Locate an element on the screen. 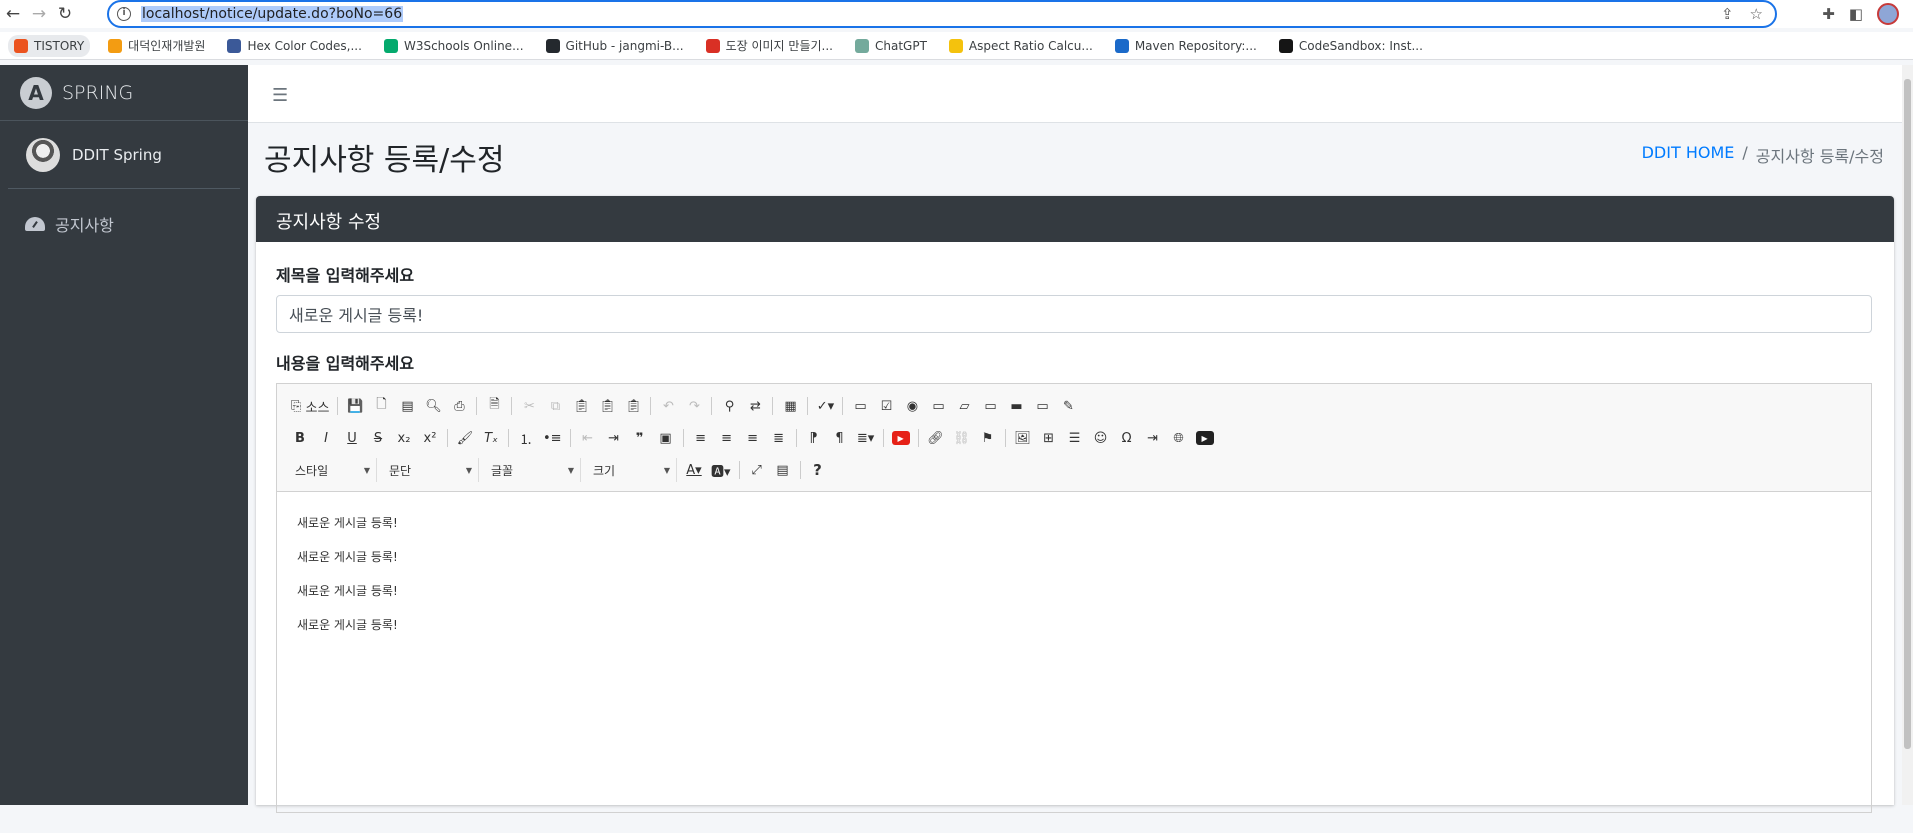  spellcheck-icon: ✓▾ is located at coordinates (825, 406).